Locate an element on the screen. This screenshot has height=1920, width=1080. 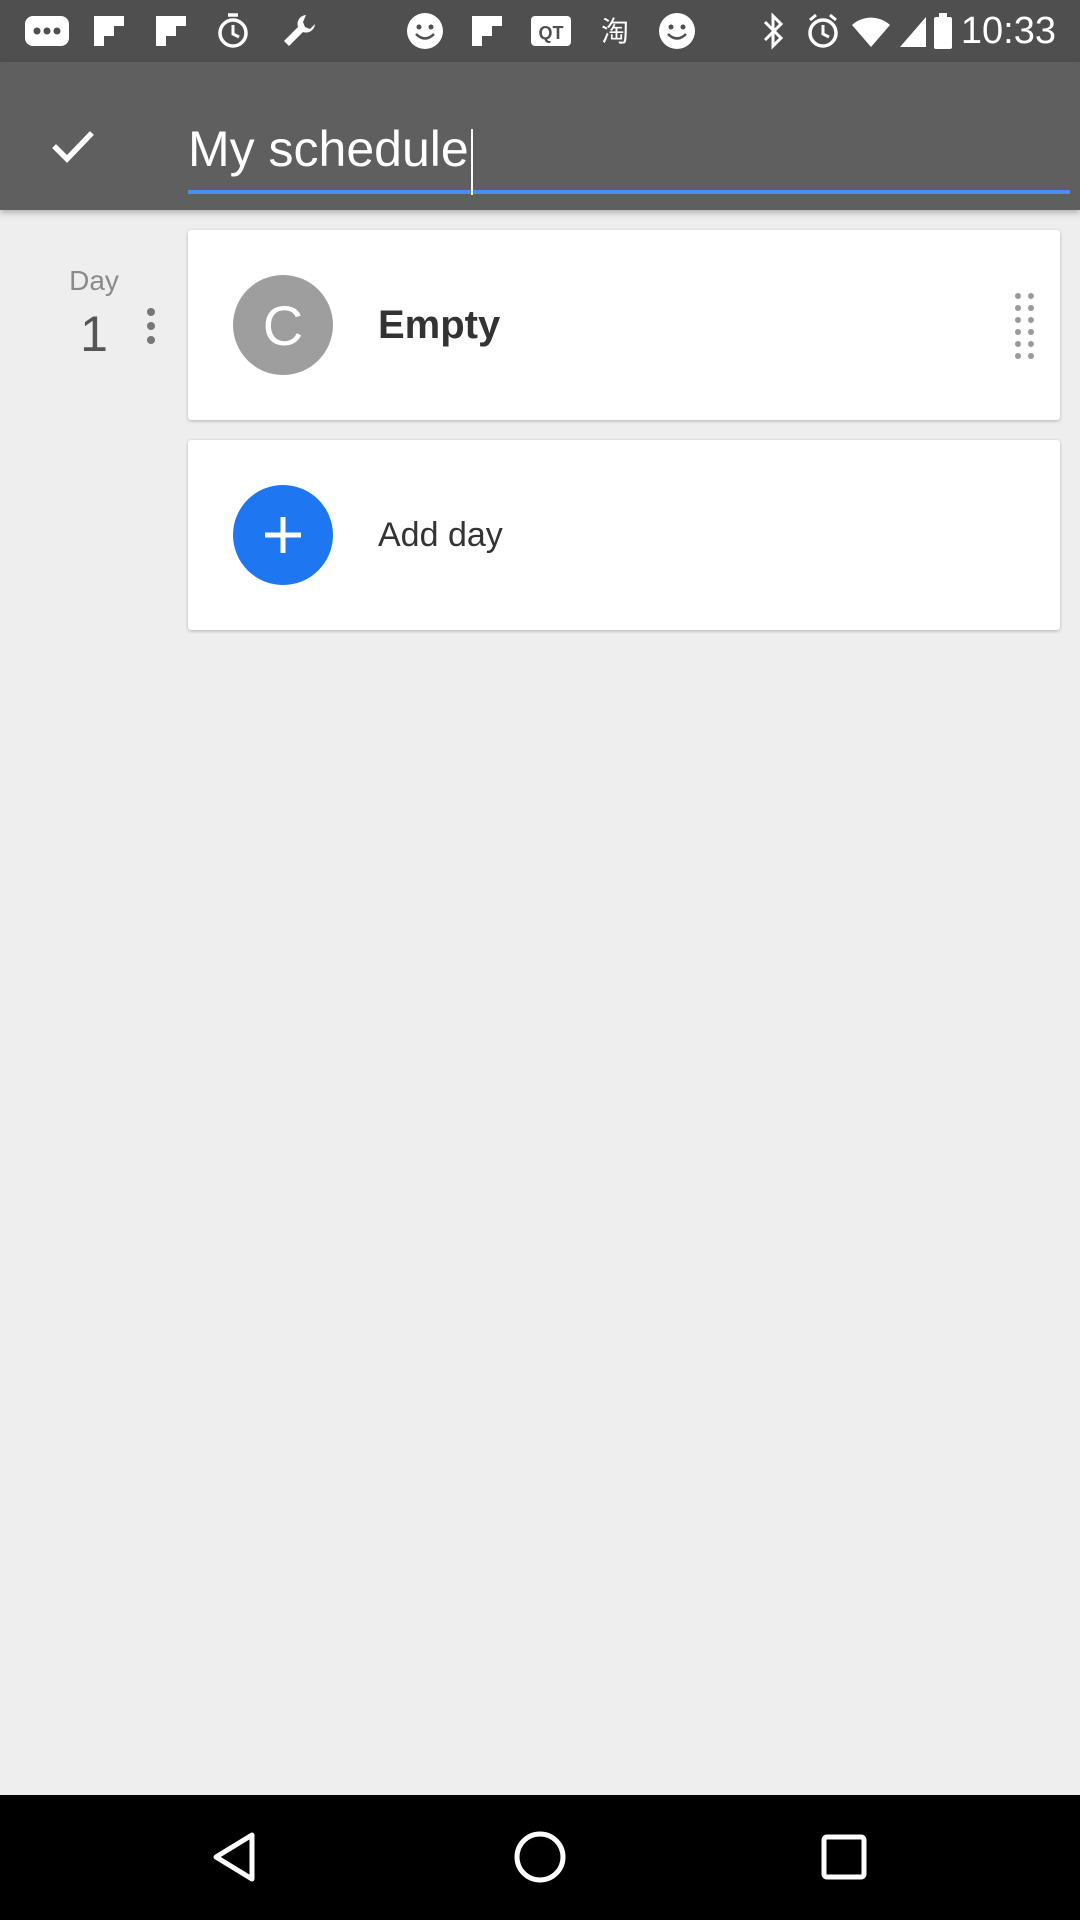
day-number: 1 is located at coordinates (94, 334).